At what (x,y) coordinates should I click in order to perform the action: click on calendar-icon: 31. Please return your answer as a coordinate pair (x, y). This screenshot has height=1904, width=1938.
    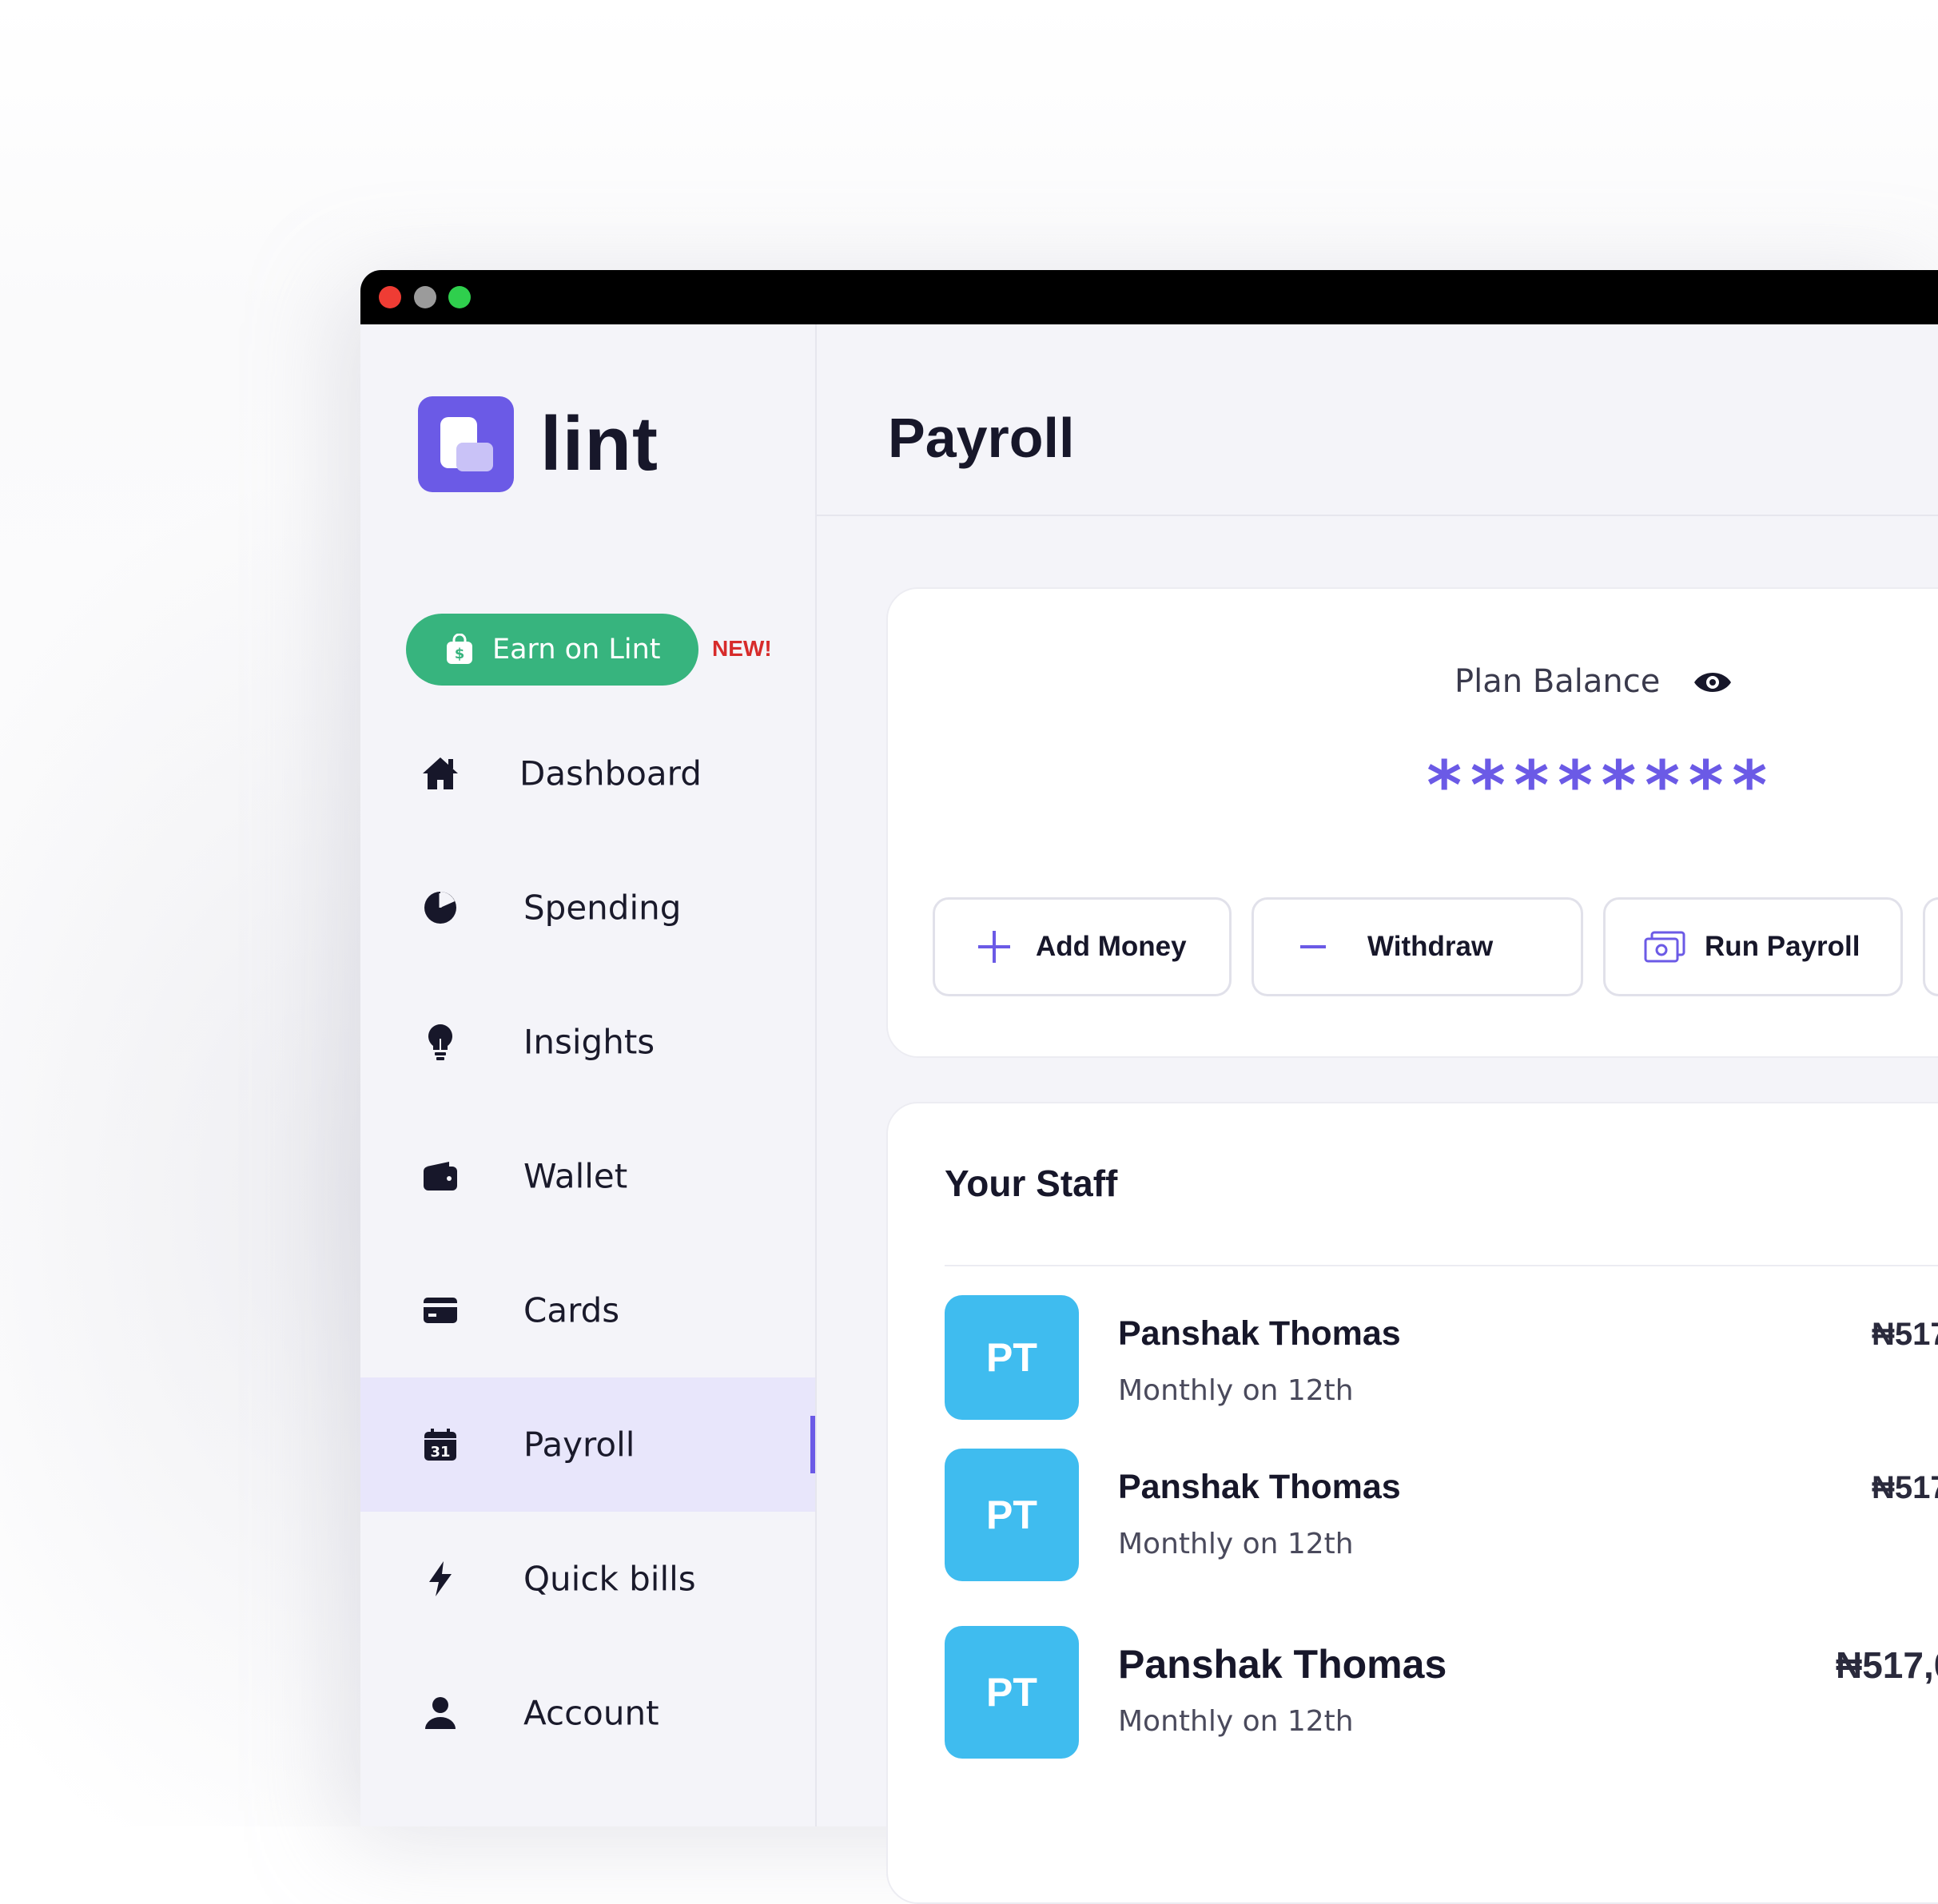
    Looking at the image, I should click on (440, 1445).